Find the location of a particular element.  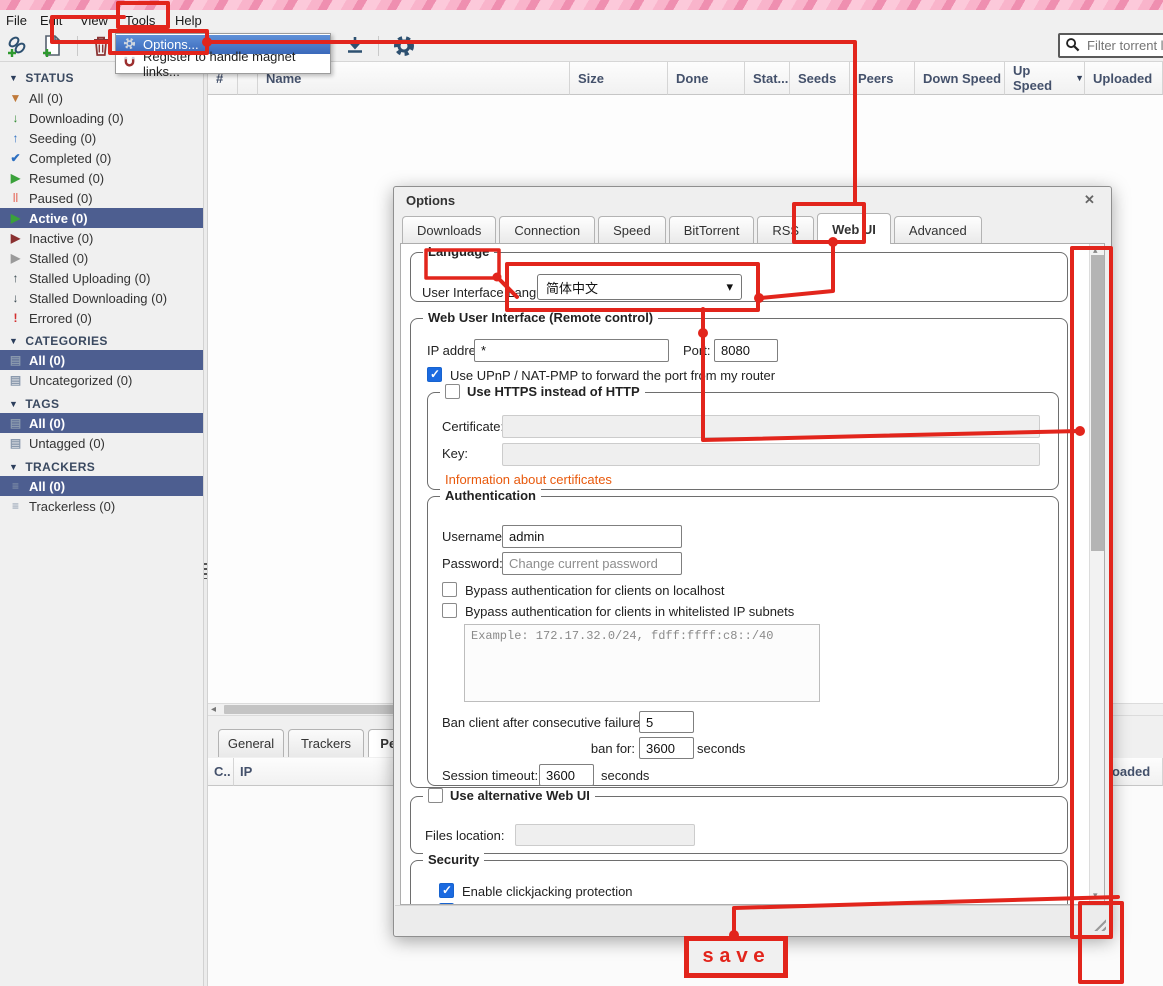

alternative-webui-fieldset: Use alternative Web UI is located at coordinates (739, 821).